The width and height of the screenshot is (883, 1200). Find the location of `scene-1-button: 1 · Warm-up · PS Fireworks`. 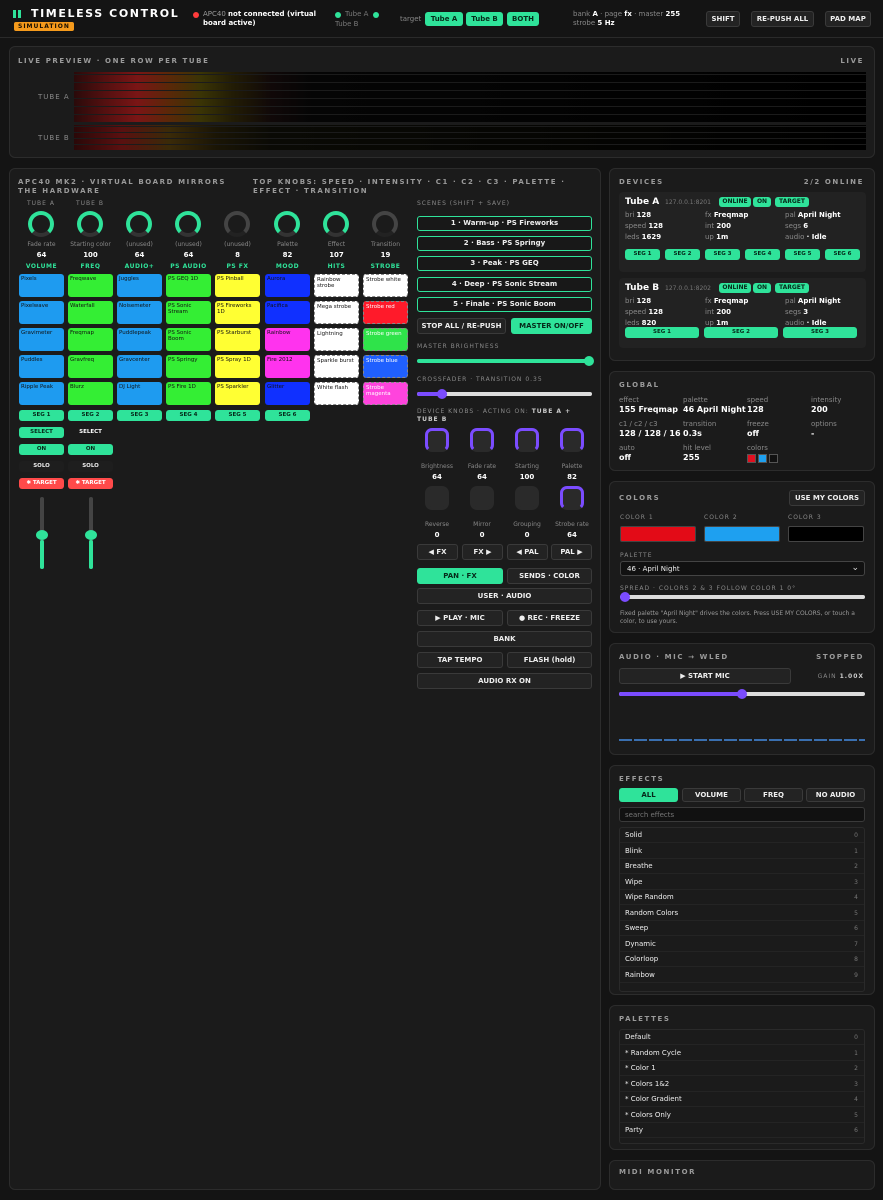

scene-1-button: 1 · Warm-up · PS Fireworks is located at coordinates (504, 223).